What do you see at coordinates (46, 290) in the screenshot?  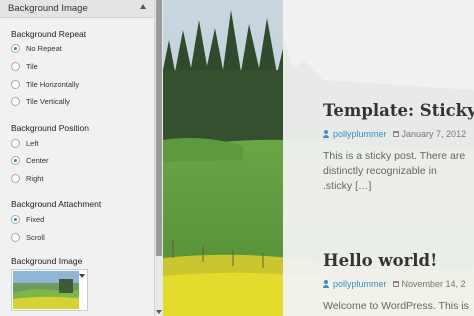 I see `background-image-thumbnail` at bounding box center [46, 290].